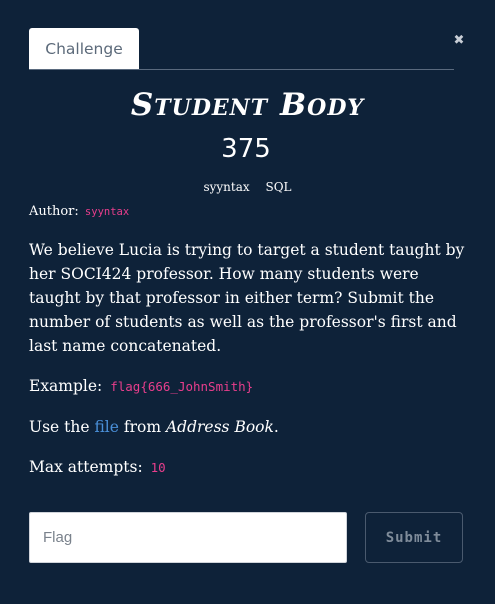 The image size is (495, 604). Describe the element at coordinates (247, 105) in the screenshot. I see `challenge-title: Student Body` at that location.